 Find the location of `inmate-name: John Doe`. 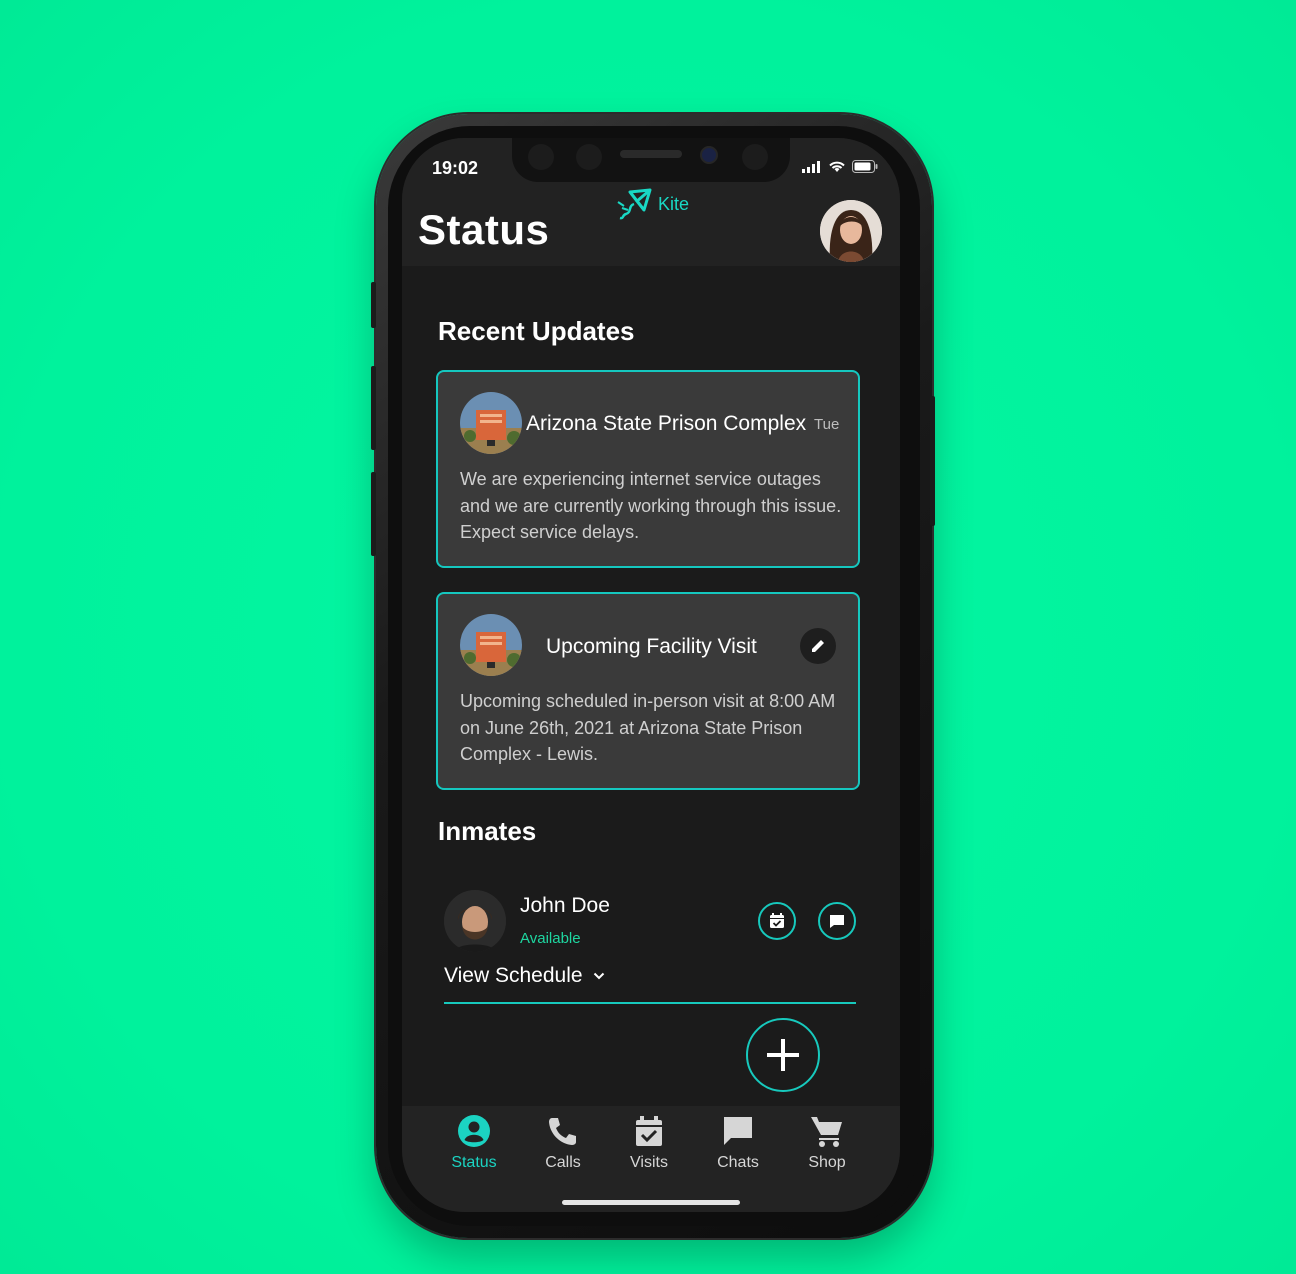

inmate-name: John Doe is located at coordinates (565, 905).